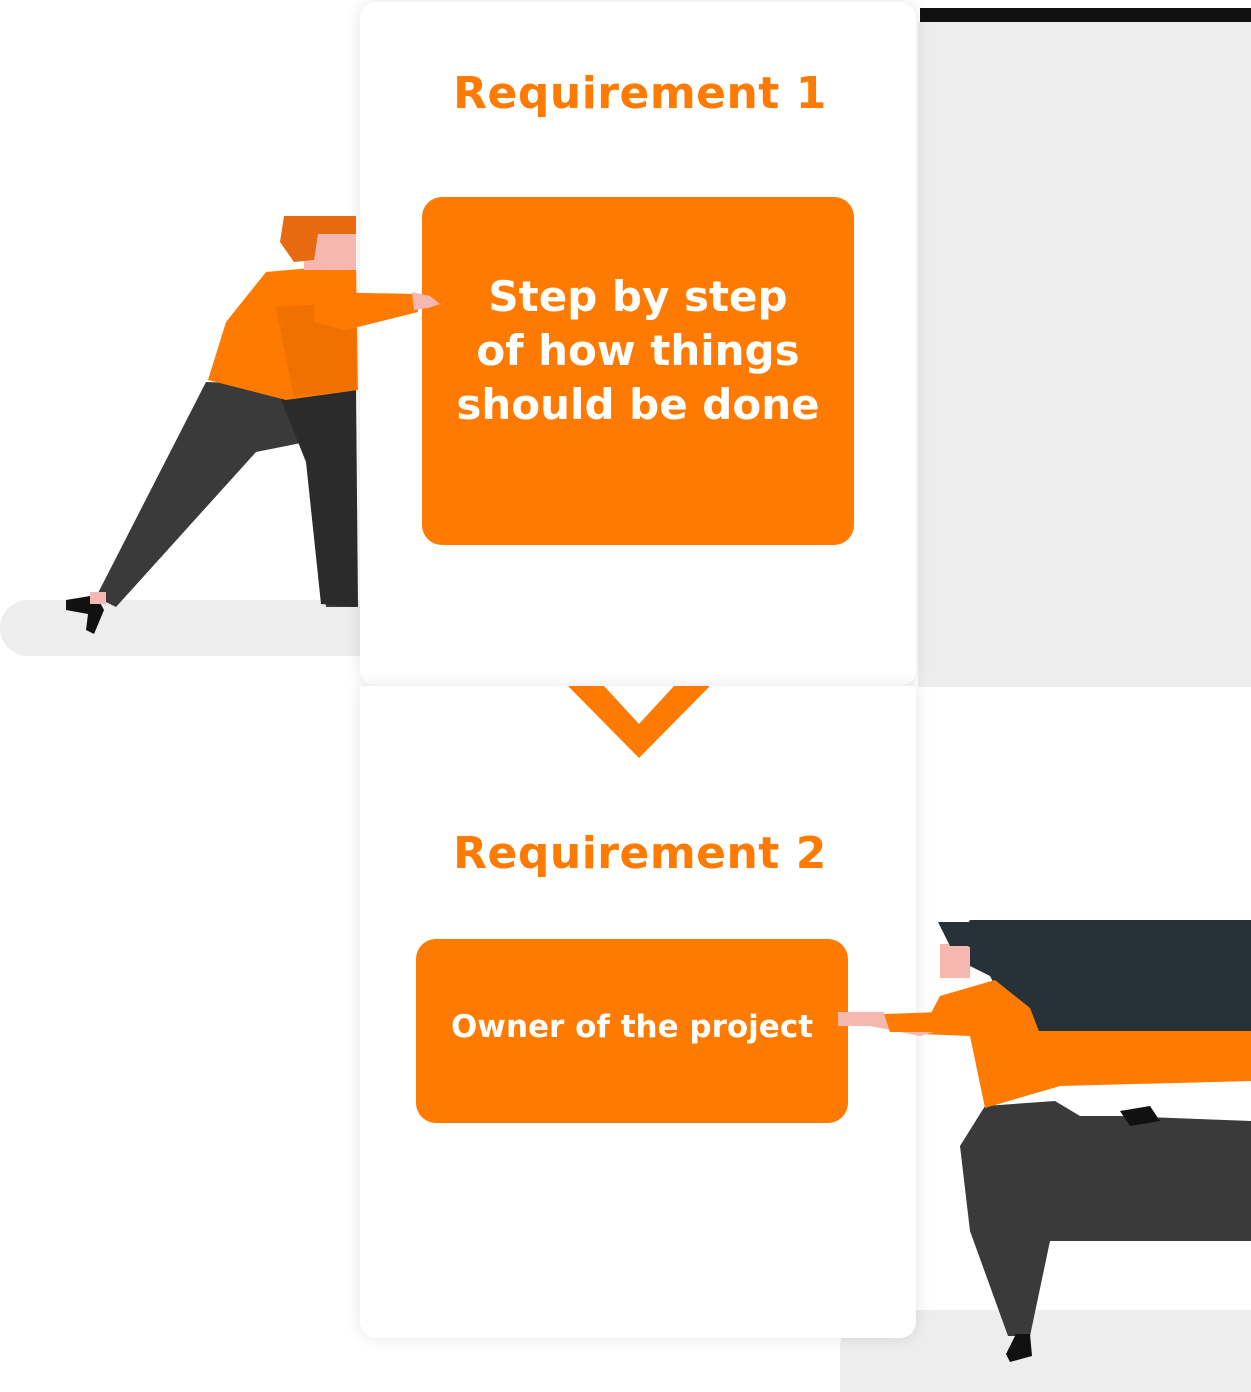 The image size is (1251, 1392). I want to click on arrow-down-icon, so click(639, 722).